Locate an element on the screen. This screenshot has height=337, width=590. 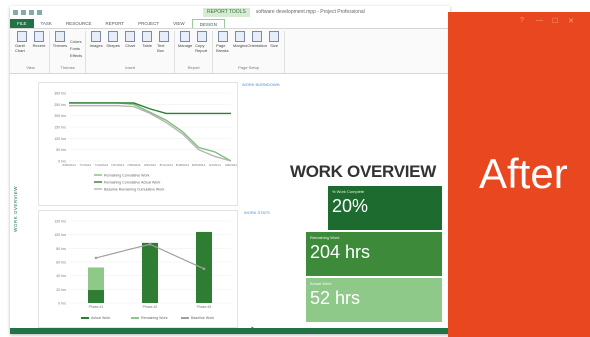
orientation-icon is located at coordinates (257, 36).